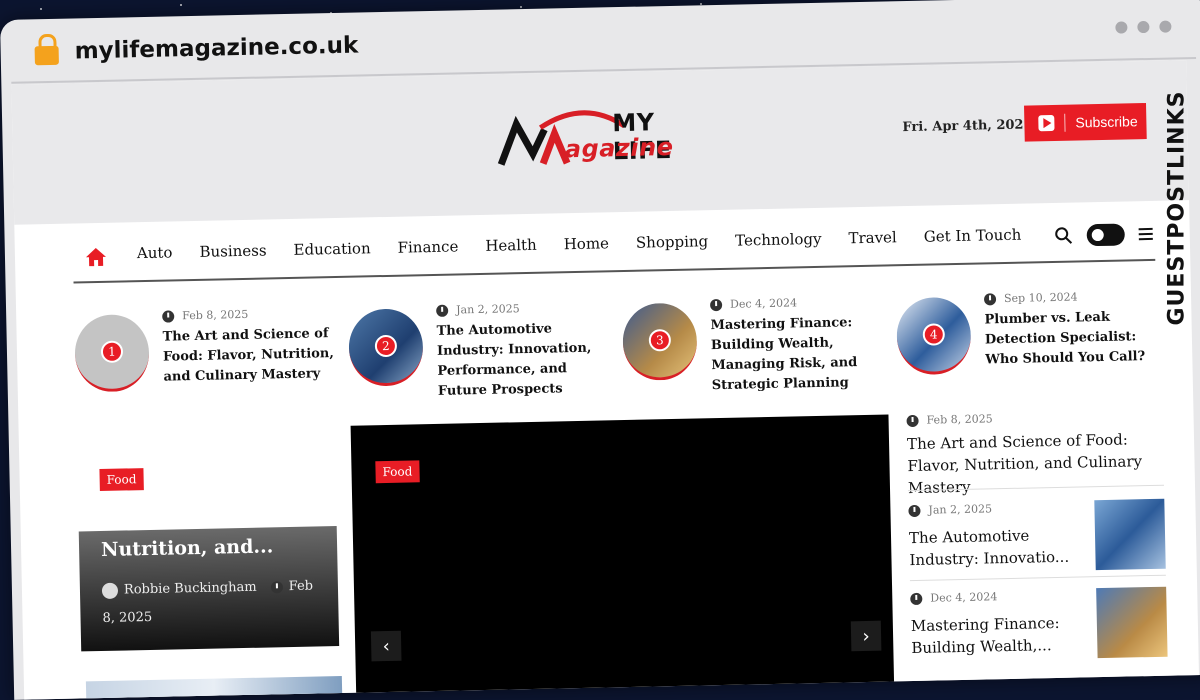  What do you see at coordinates (959, 419) in the screenshot?
I see `list-date: Feb 8, 2025` at bounding box center [959, 419].